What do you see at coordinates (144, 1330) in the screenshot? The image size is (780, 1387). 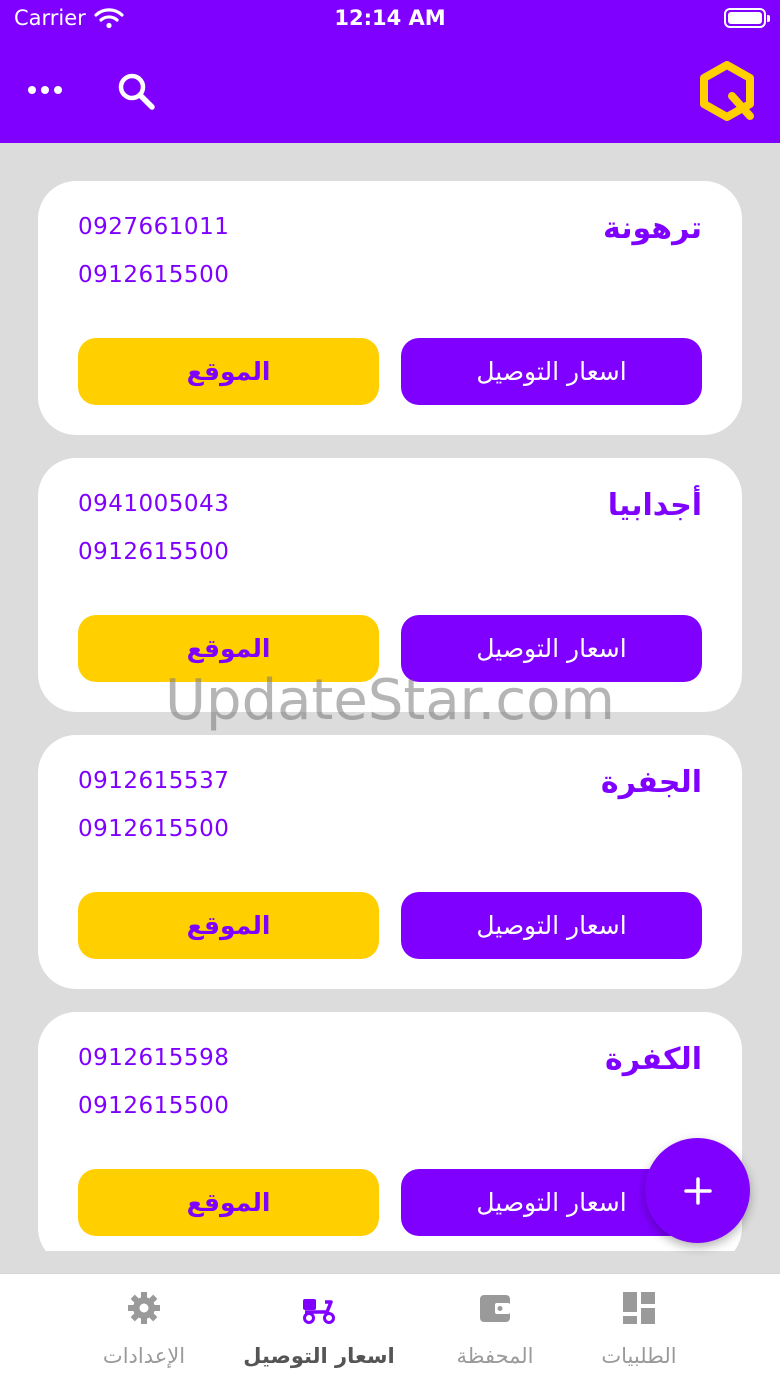 I see `tab-settings: الإعدادات` at bounding box center [144, 1330].